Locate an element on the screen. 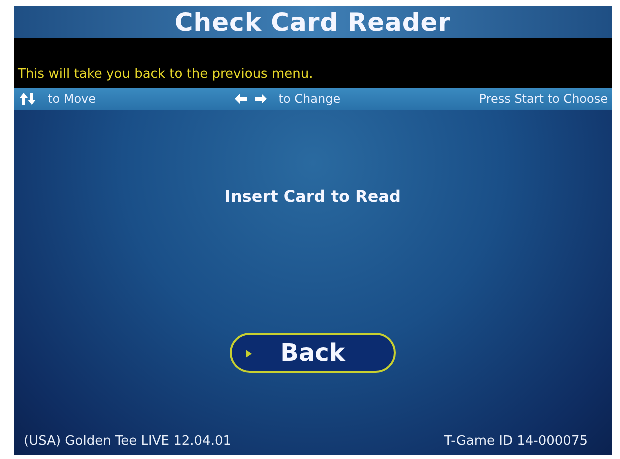 This screenshot has width=620, height=459. left-right-arrows-icon is located at coordinates (250, 99).